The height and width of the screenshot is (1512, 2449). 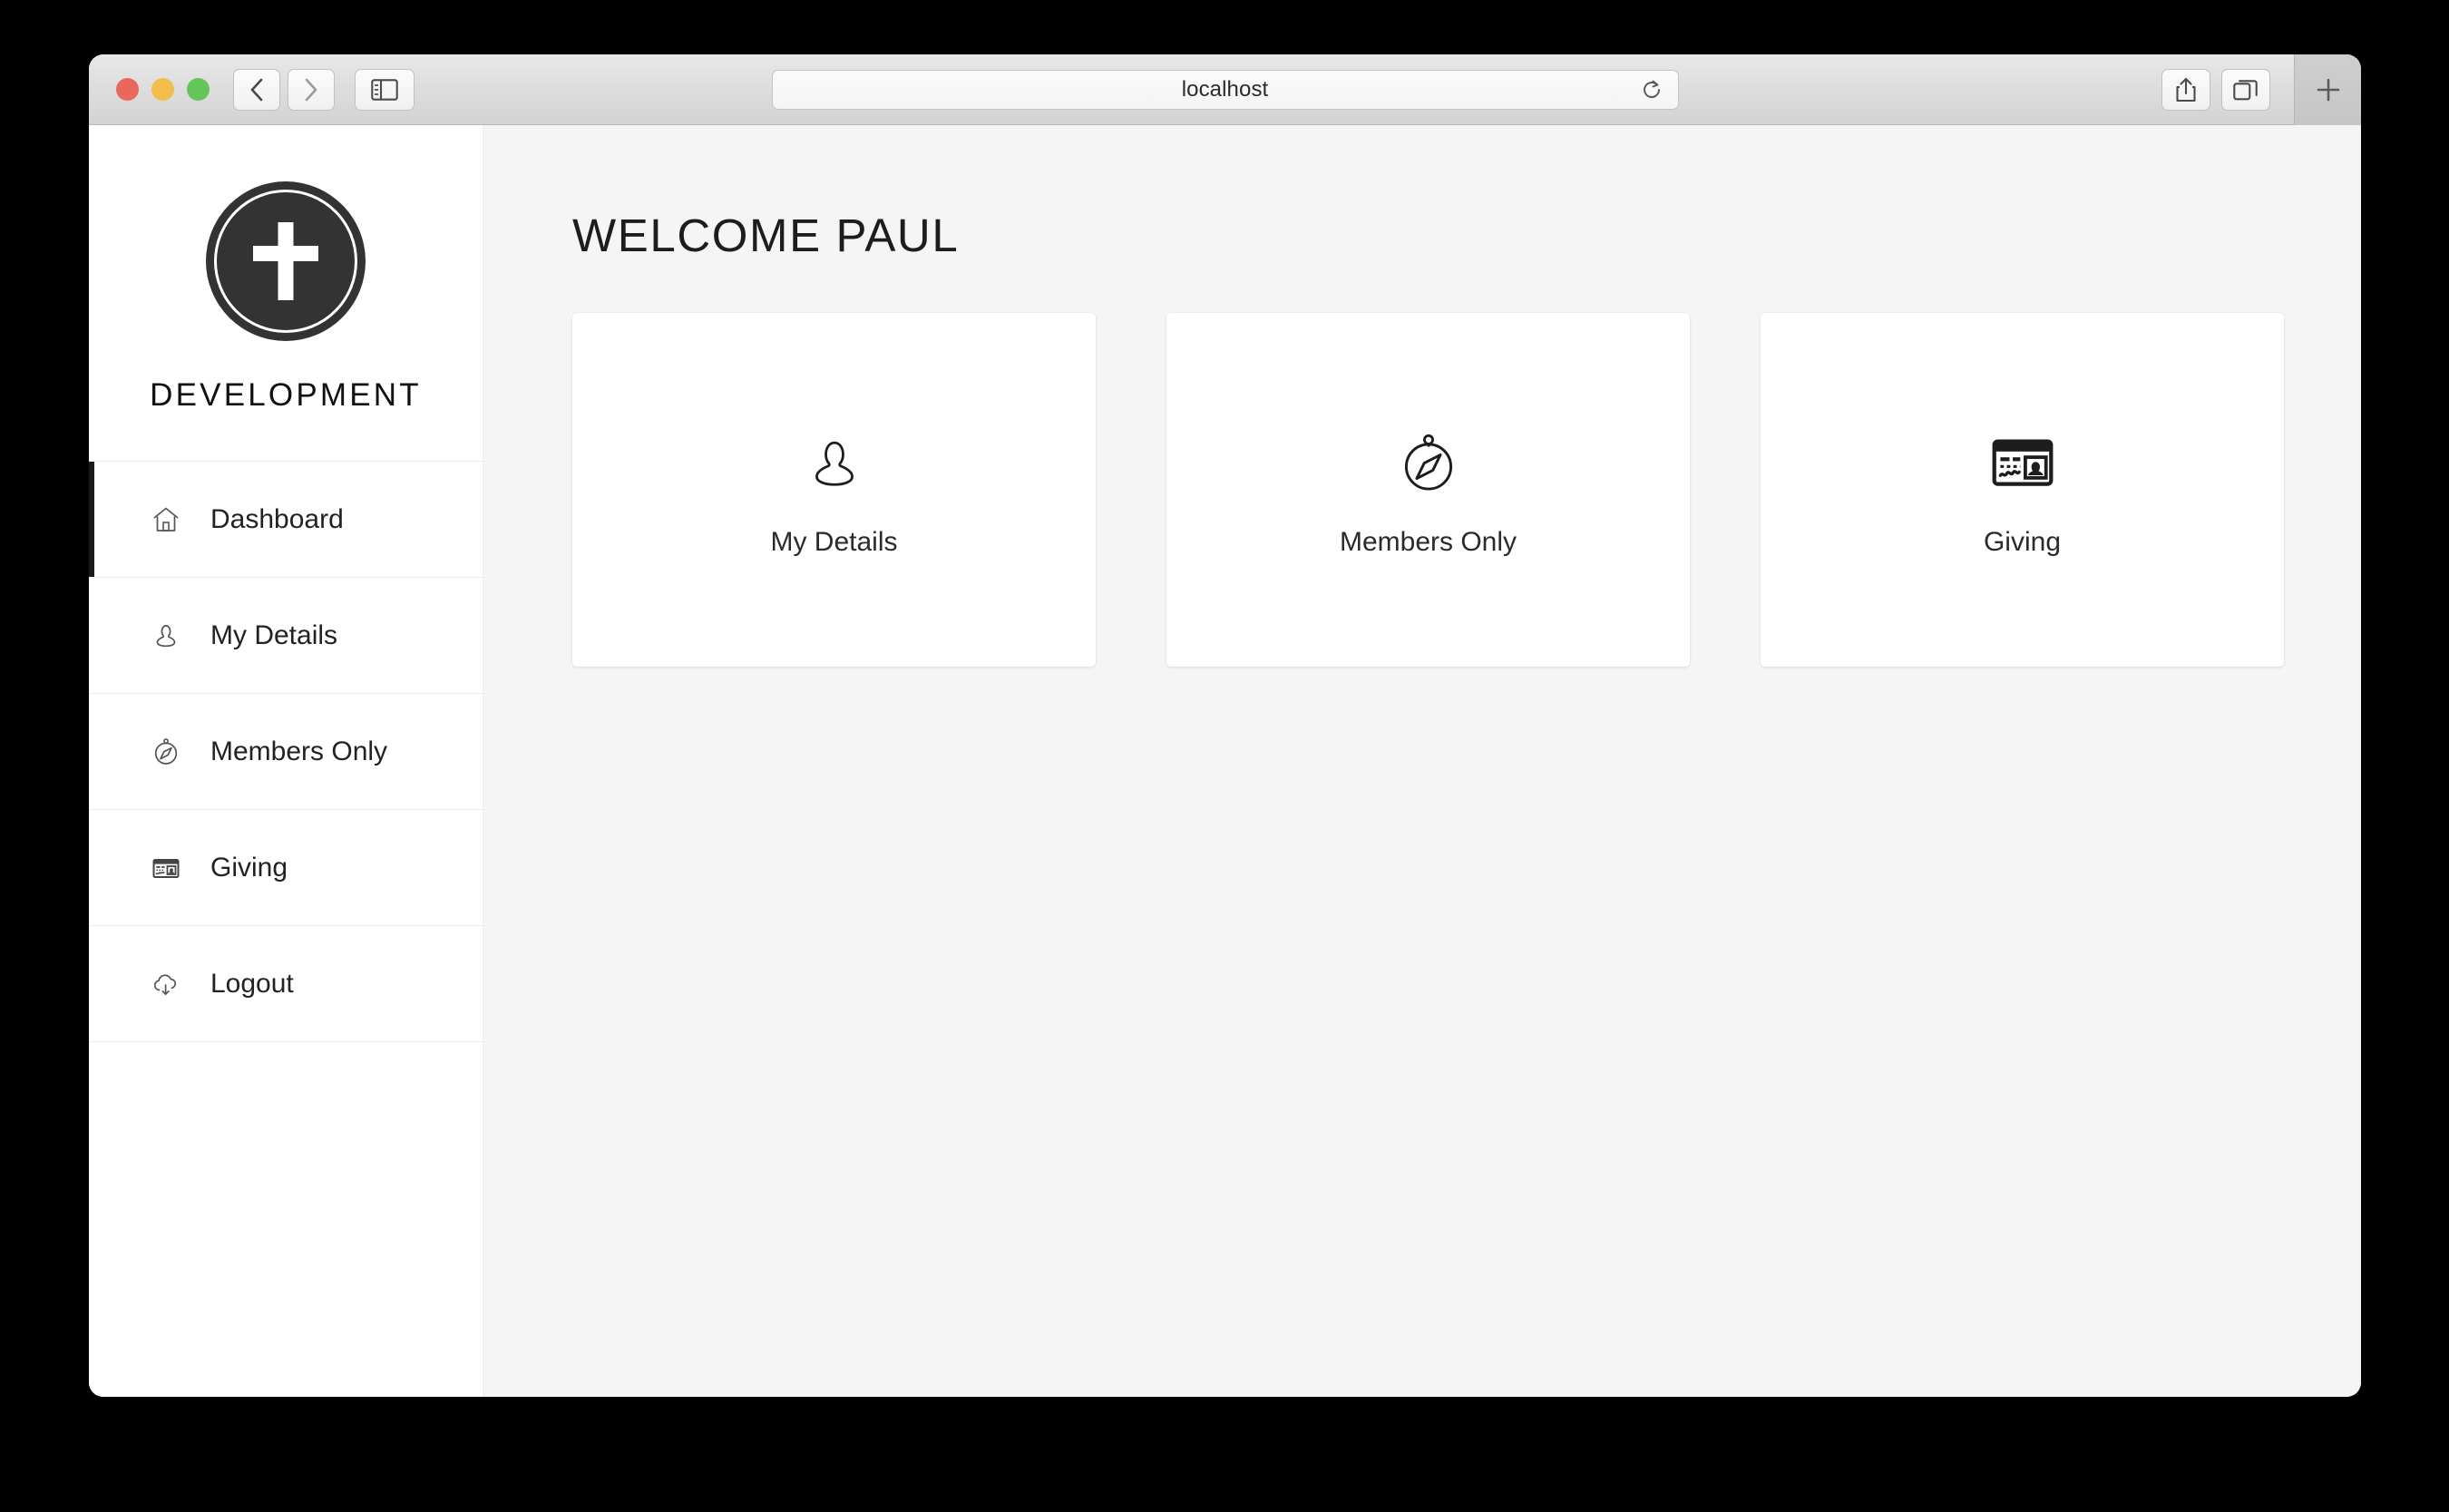 I want to click on back-button, so click(x=256, y=89).